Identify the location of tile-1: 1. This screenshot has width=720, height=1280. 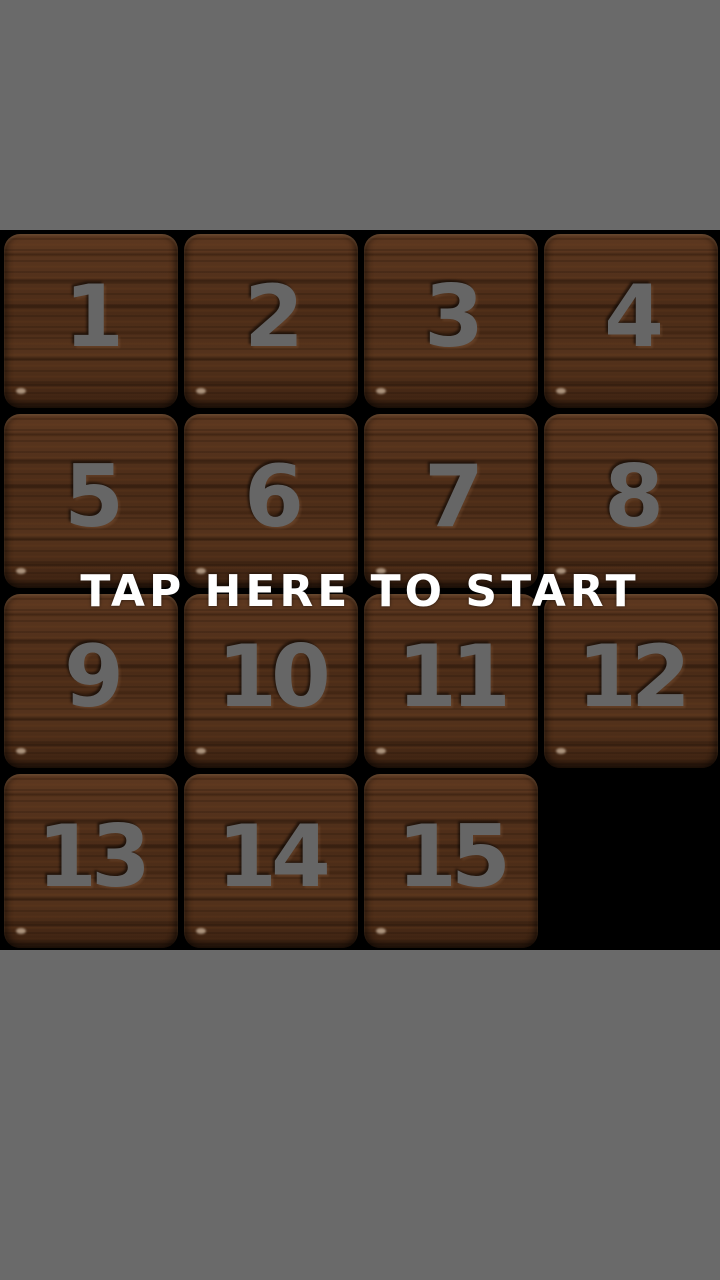
(91, 321).